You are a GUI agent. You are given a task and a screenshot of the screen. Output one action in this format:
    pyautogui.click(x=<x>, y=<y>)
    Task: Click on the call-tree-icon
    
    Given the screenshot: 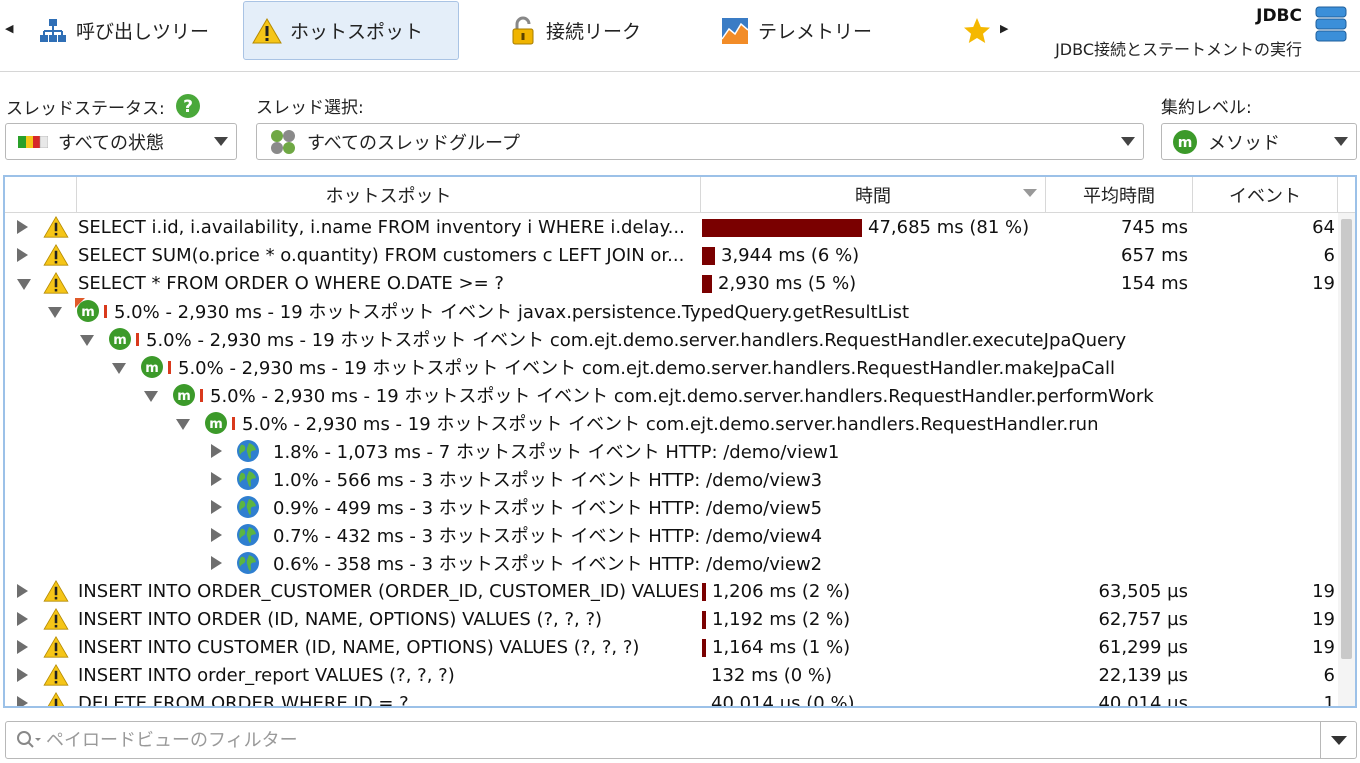 What is the action you would take?
    pyautogui.click(x=53, y=31)
    